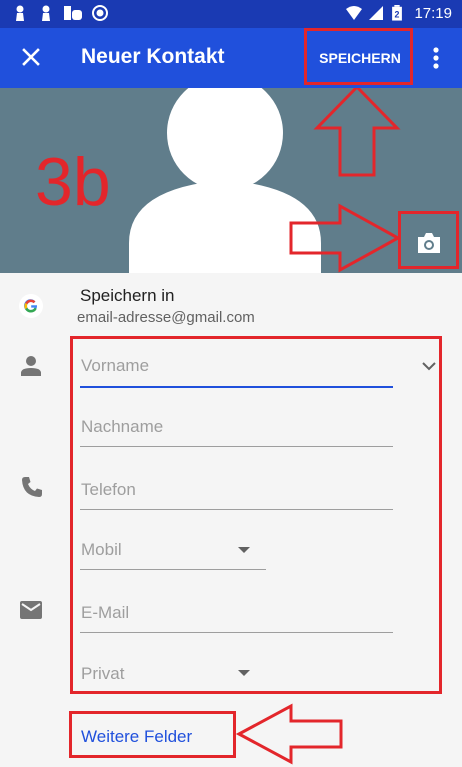 This screenshot has height=767, width=462. Describe the element at coordinates (289, 734) in the screenshot. I see `annotation-arrow-left` at that location.